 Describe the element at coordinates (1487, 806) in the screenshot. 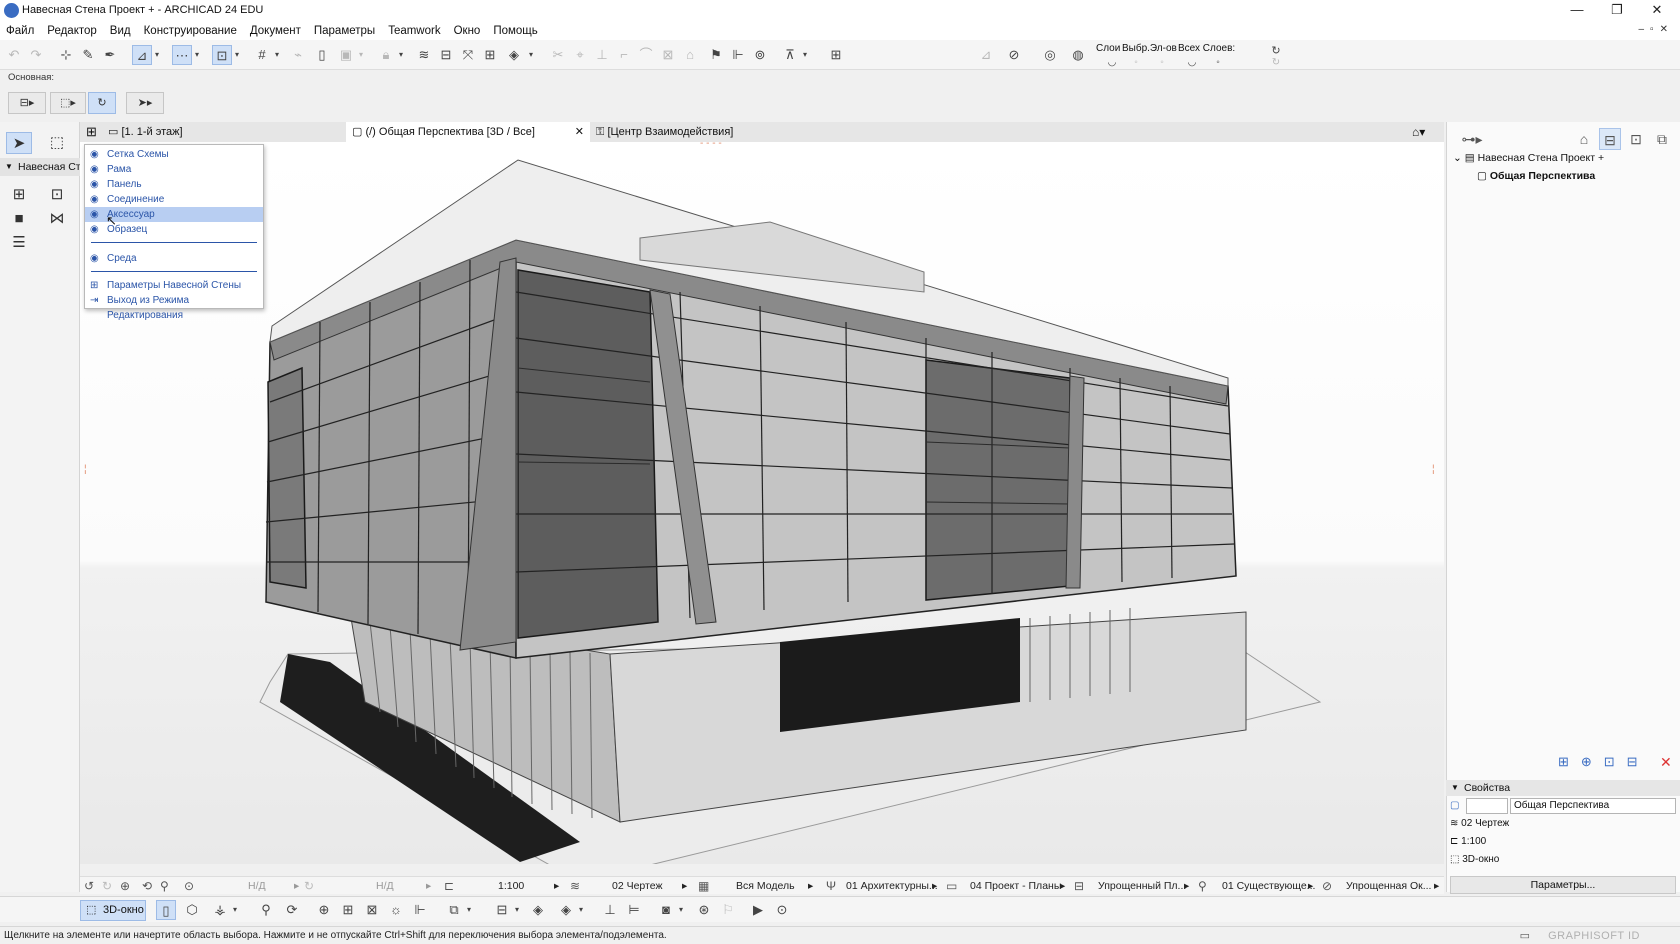

I see `view-id-field` at that location.